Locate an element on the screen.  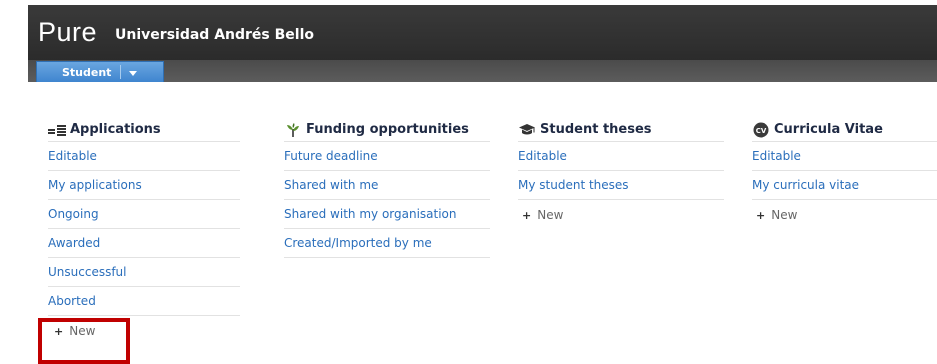
chevron-down-icon is located at coordinates (133, 73).